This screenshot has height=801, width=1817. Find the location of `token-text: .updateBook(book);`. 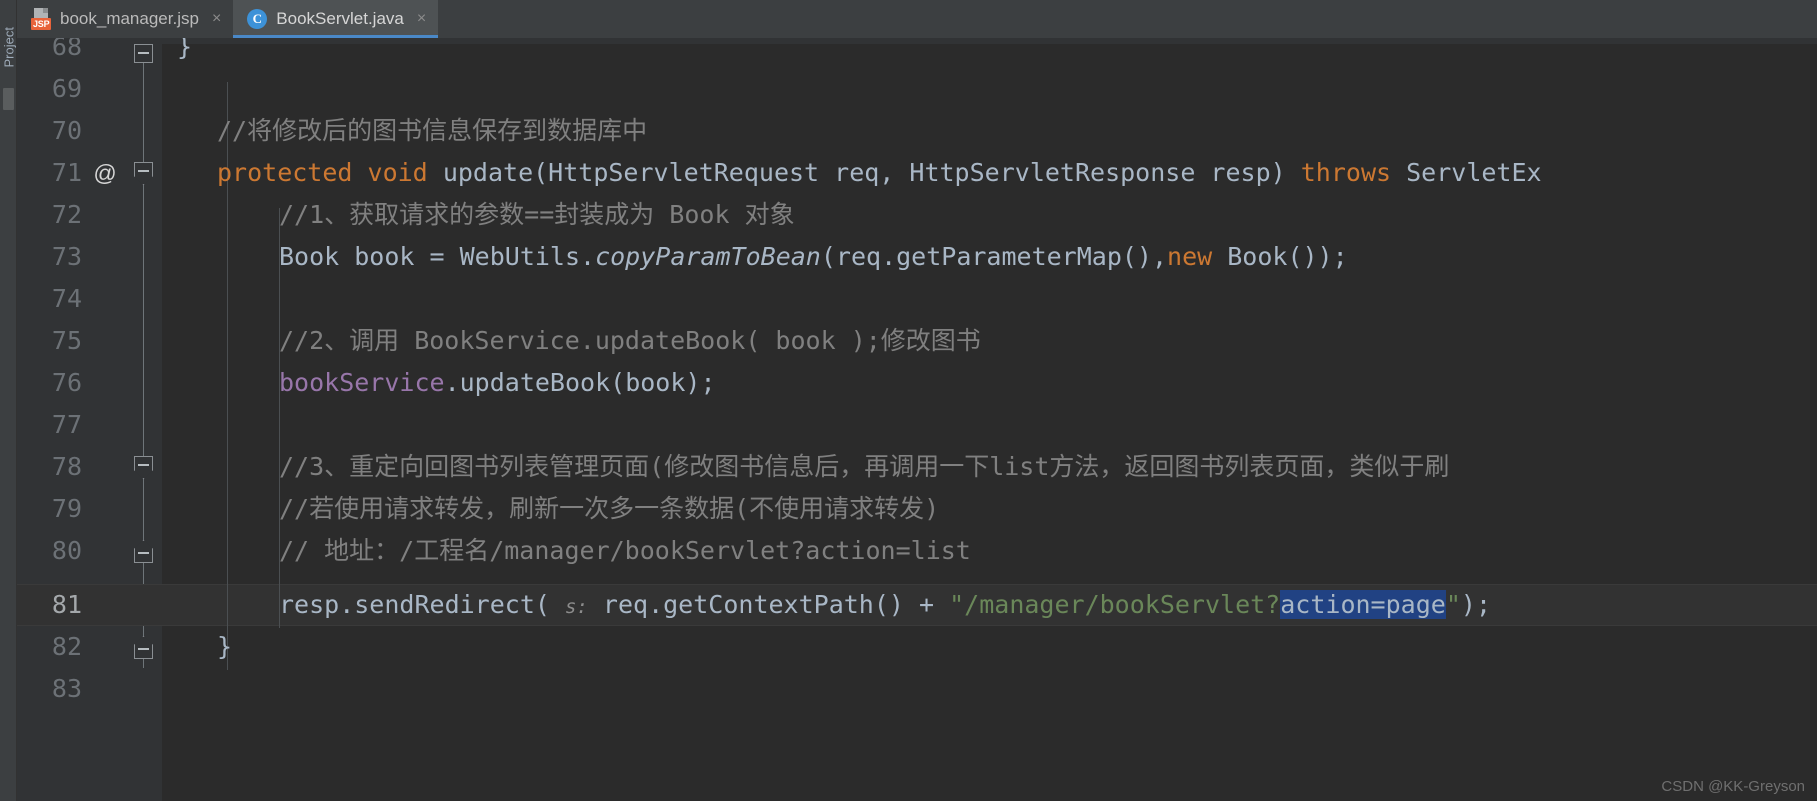

token-text: .updateBook(book); is located at coordinates (580, 382).